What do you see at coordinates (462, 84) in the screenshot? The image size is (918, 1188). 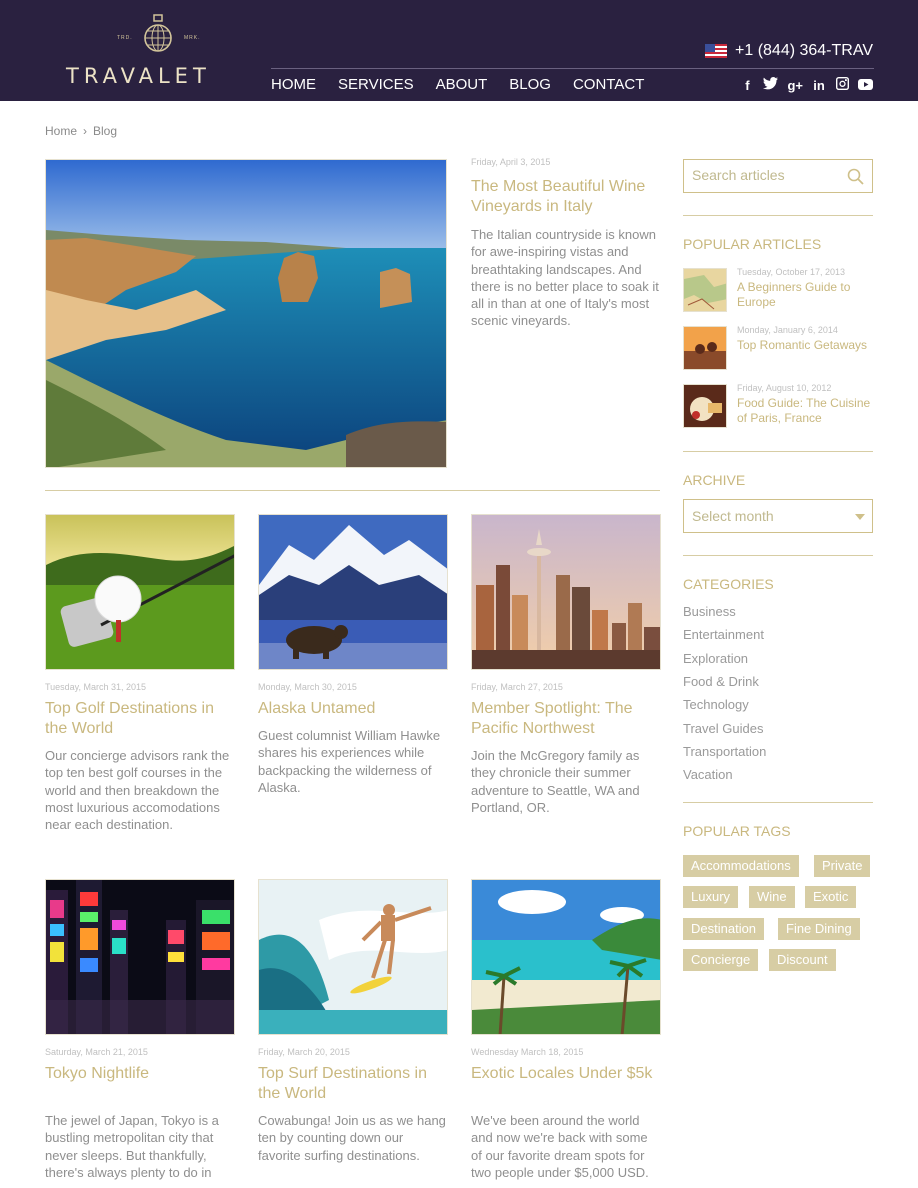 I see `nav-about: ABOUT` at bounding box center [462, 84].